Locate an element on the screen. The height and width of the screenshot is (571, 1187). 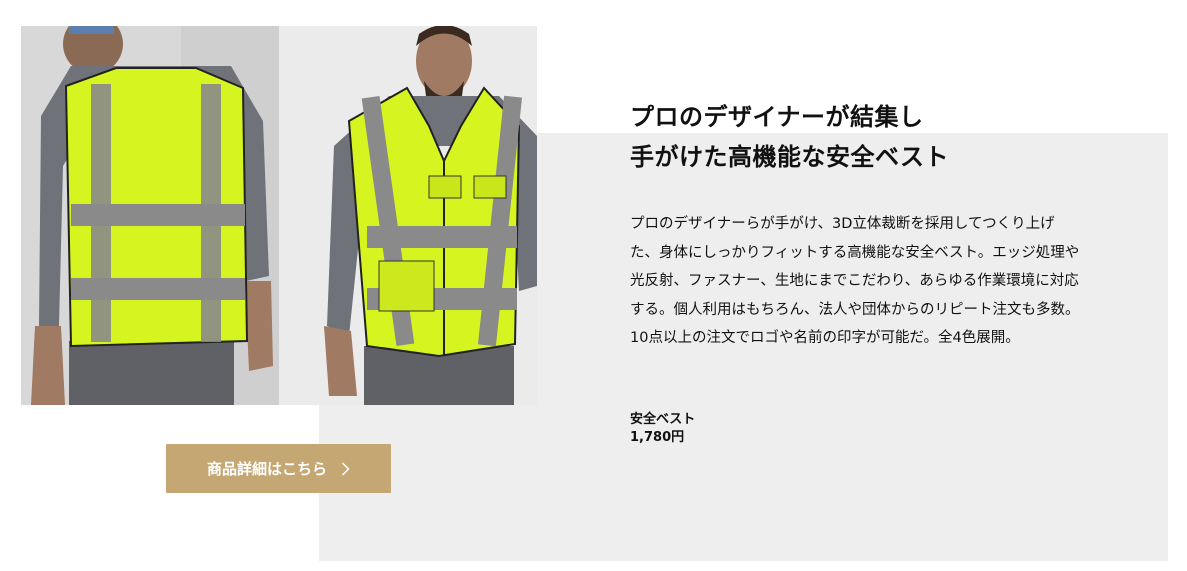
headline: プロのデザイナーが結集し 手がけた高機能な安全ベスト is located at coordinates (789, 137).